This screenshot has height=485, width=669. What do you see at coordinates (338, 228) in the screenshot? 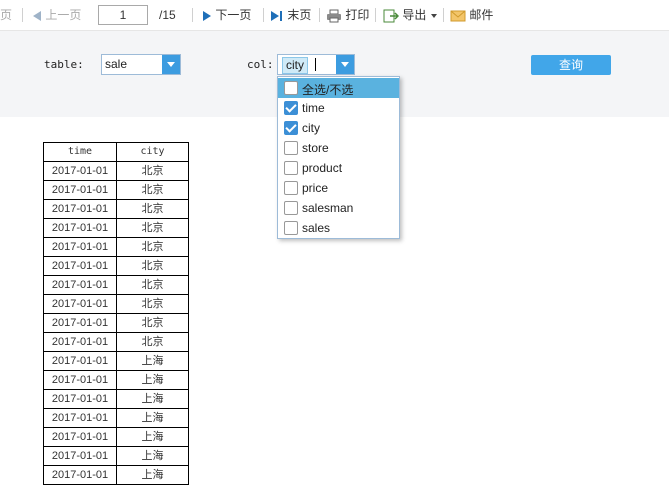
I see `option-sales: sales` at bounding box center [338, 228].